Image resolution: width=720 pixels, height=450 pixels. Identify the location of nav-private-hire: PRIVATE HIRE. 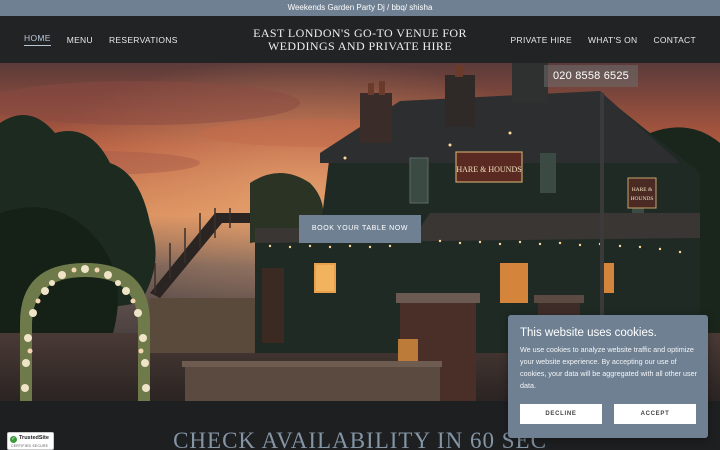
(541, 40).